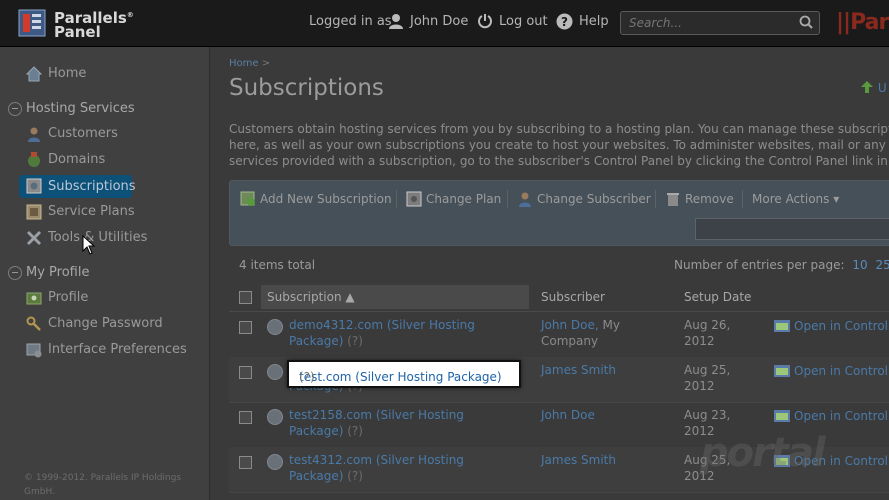 The width and height of the screenshot is (889, 500). I want to click on section-label: Hosting Services, so click(80, 108).